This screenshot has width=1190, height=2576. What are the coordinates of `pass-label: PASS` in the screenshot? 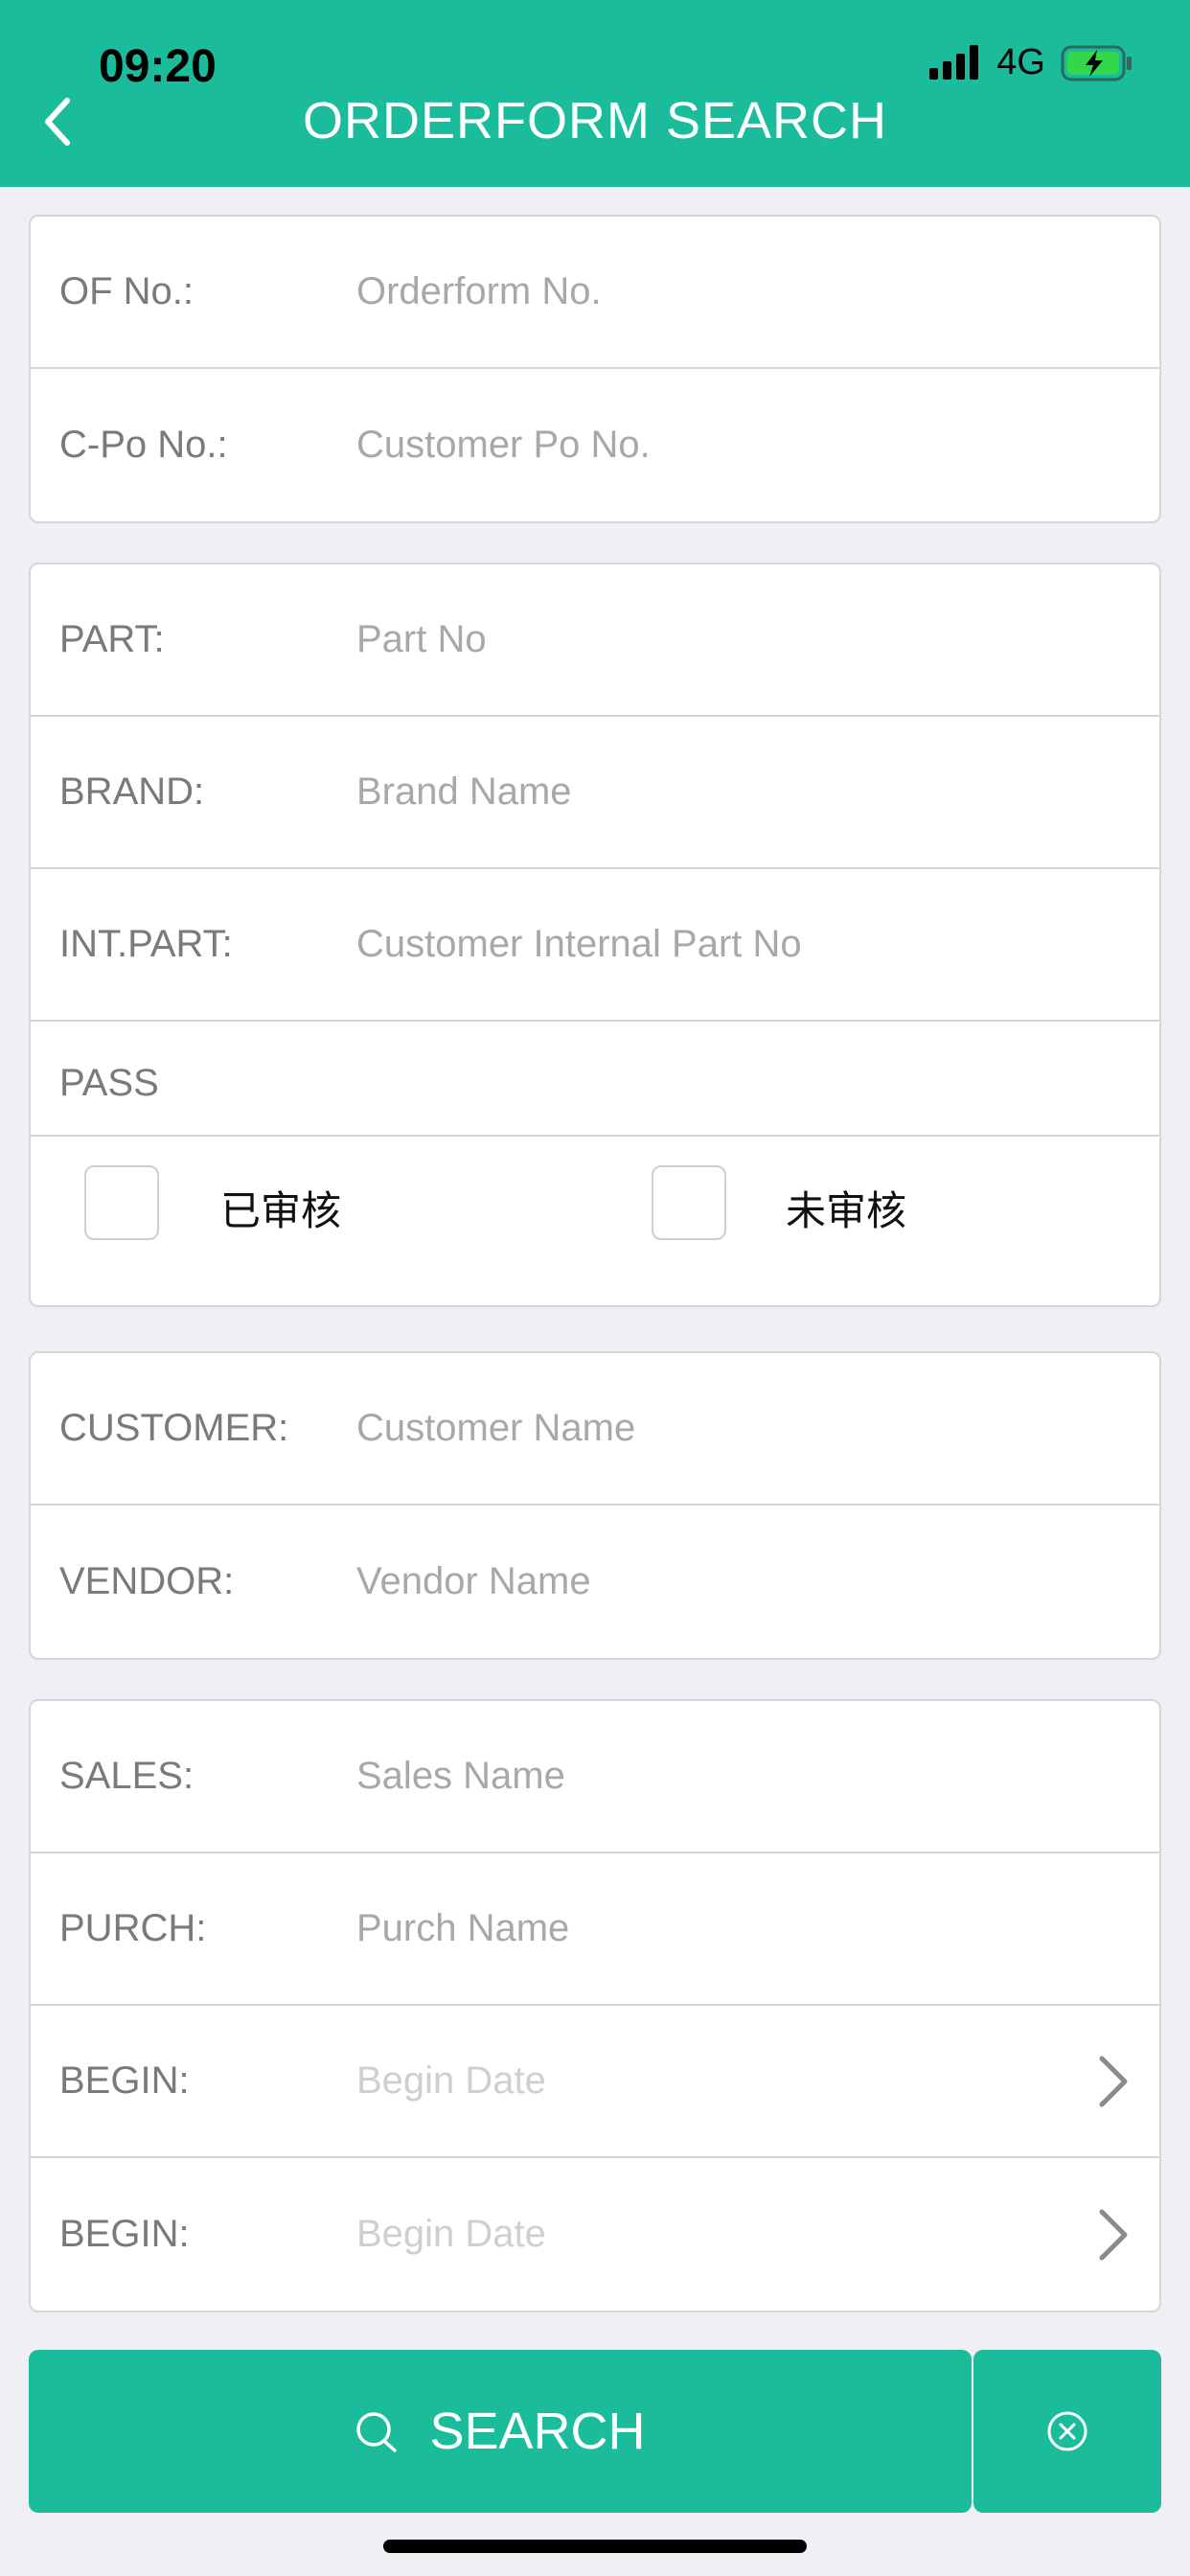 It's located at (109, 1083).